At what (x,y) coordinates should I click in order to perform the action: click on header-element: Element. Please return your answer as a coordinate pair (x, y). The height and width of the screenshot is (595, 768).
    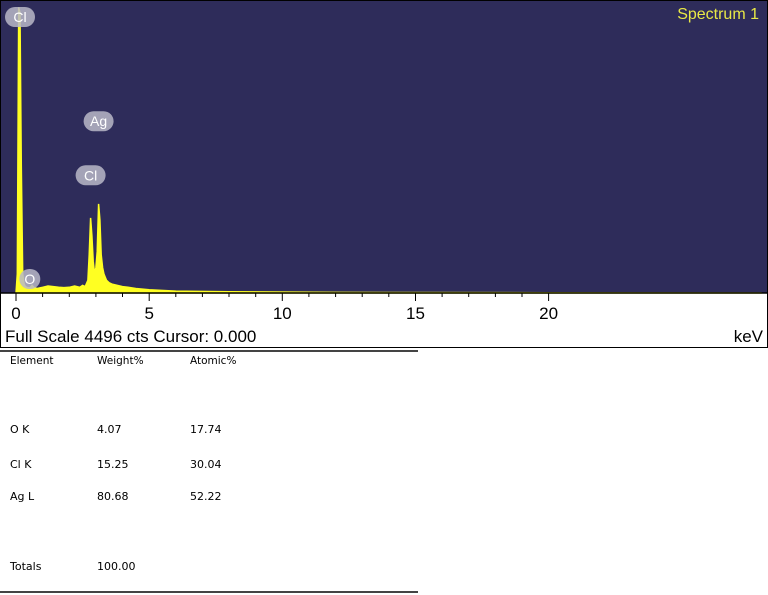
    Looking at the image, I should click on (32, 361).